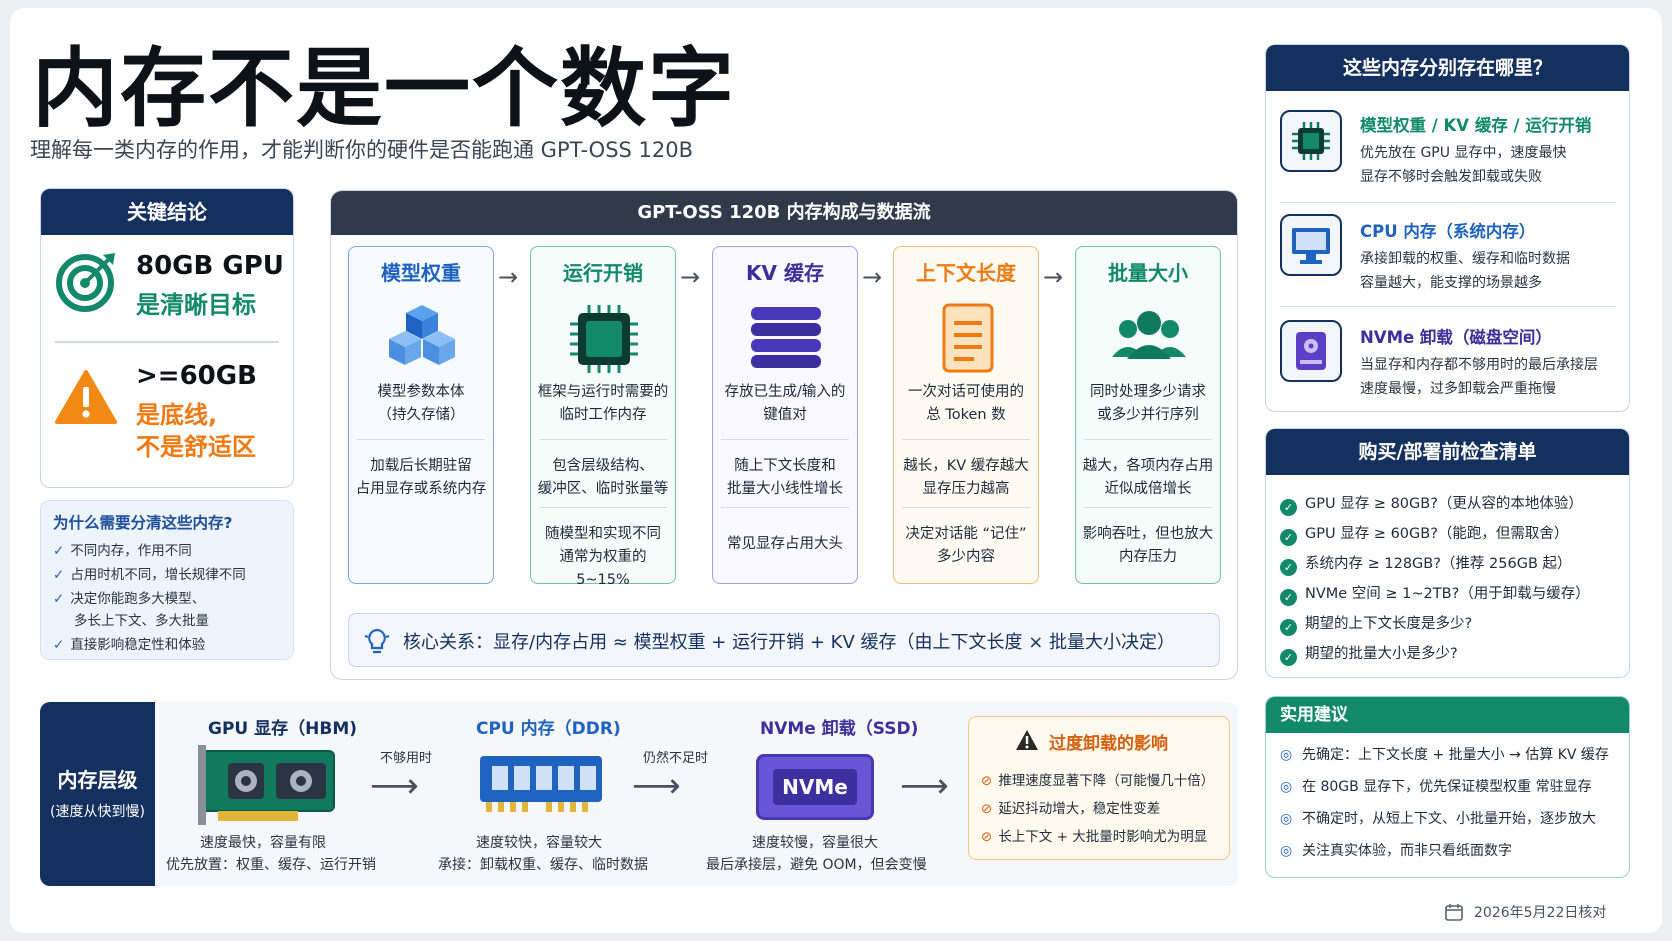  Describe the element at coordinates (196, 376) in the screenshot. I see `conclusion-60gb: >=60GB` at that location.